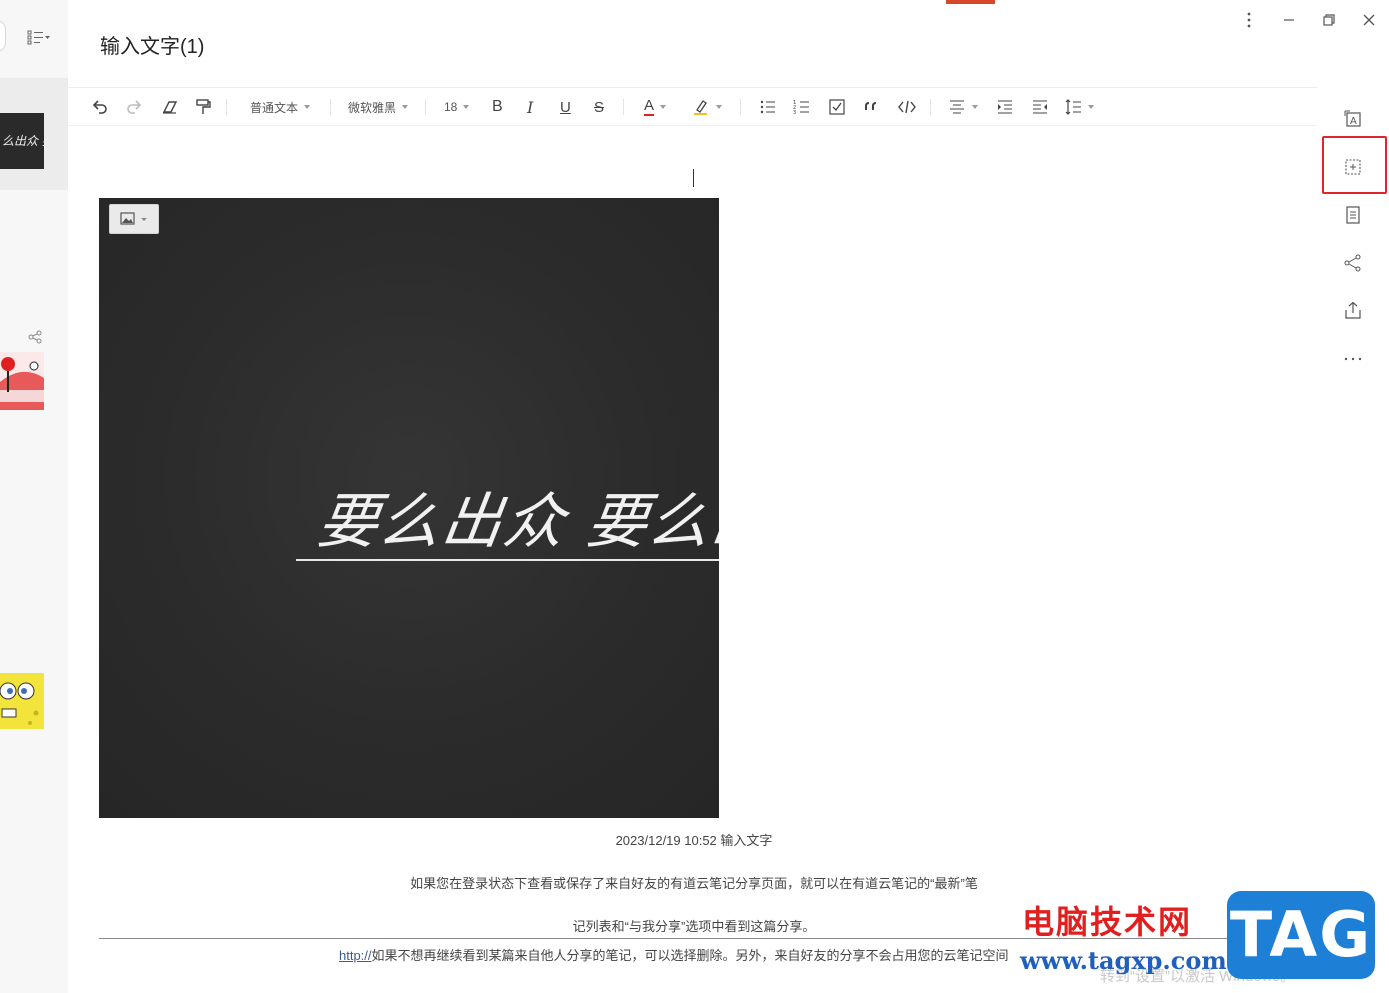 The image size is (1389, 993). Describe the element at coordinates (39, 37) in the screenshot. I see `list-view-icon` at that location.